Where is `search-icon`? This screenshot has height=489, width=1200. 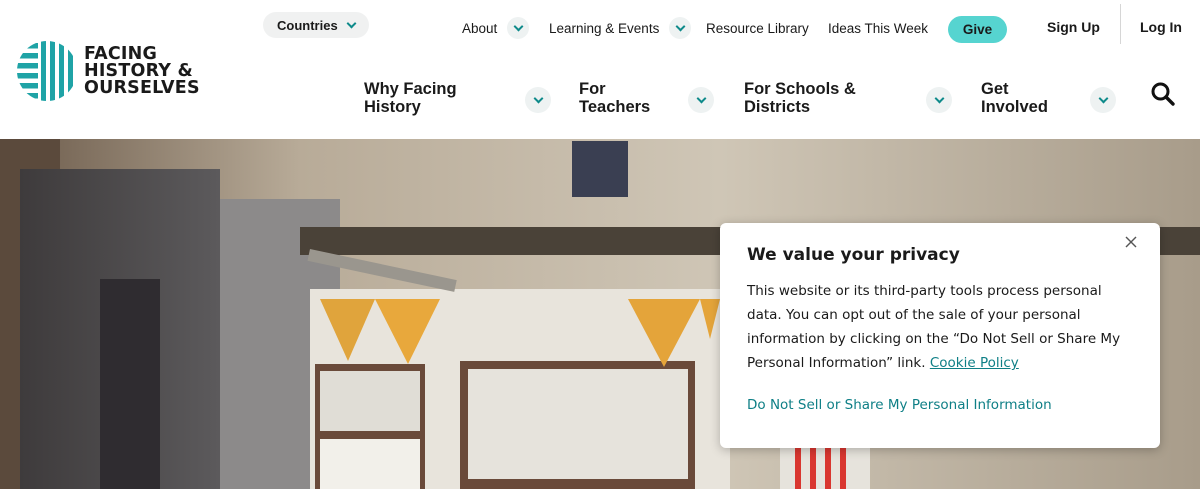
search-icon is located at coordinates (1163, 94).